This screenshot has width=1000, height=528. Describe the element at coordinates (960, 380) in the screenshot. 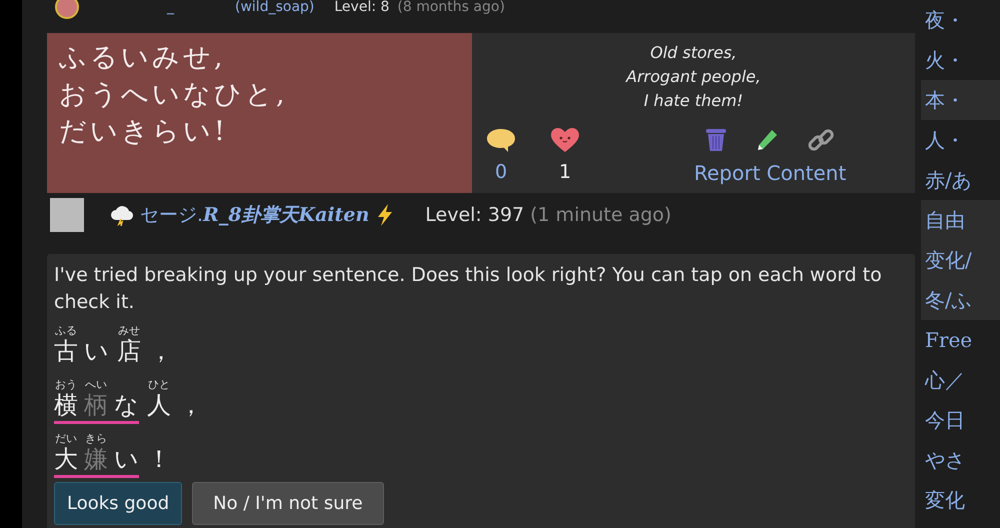

I see `sidebar-item: 心／` at that location.